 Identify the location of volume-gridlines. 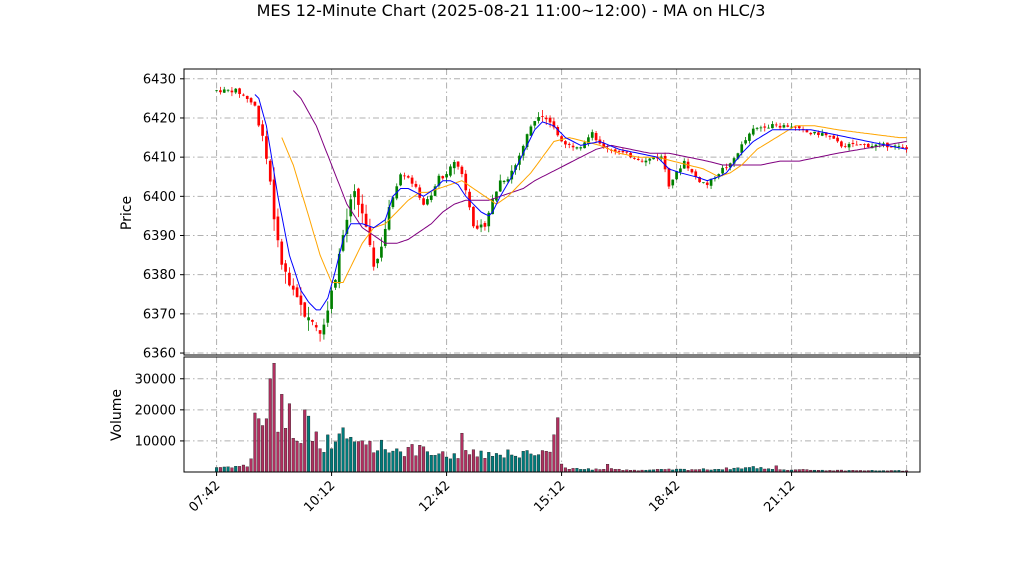
(552, 410).